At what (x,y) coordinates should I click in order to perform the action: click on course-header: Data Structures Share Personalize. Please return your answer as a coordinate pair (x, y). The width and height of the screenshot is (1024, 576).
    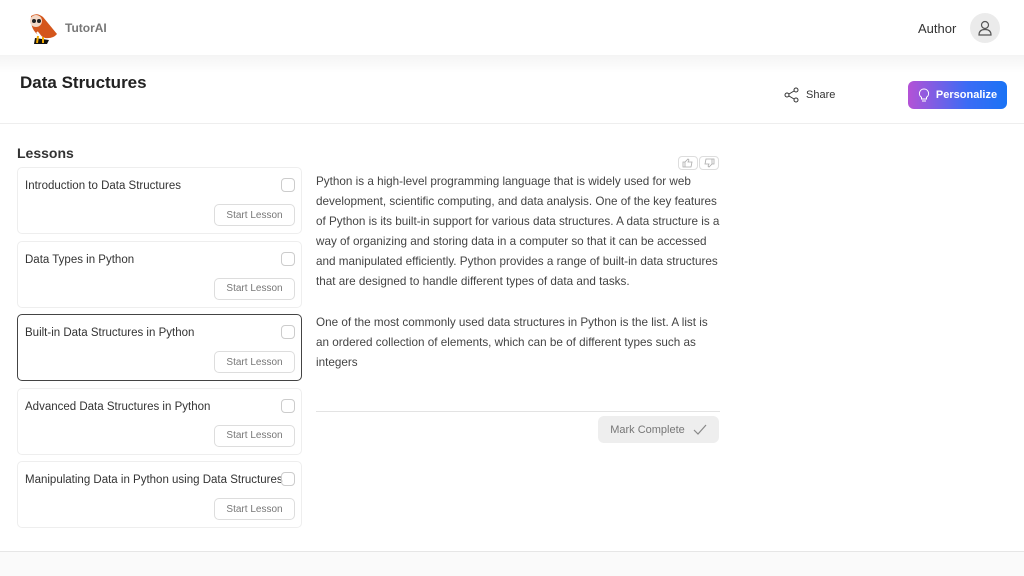
    Looking at the image, I should click on (512, 98).